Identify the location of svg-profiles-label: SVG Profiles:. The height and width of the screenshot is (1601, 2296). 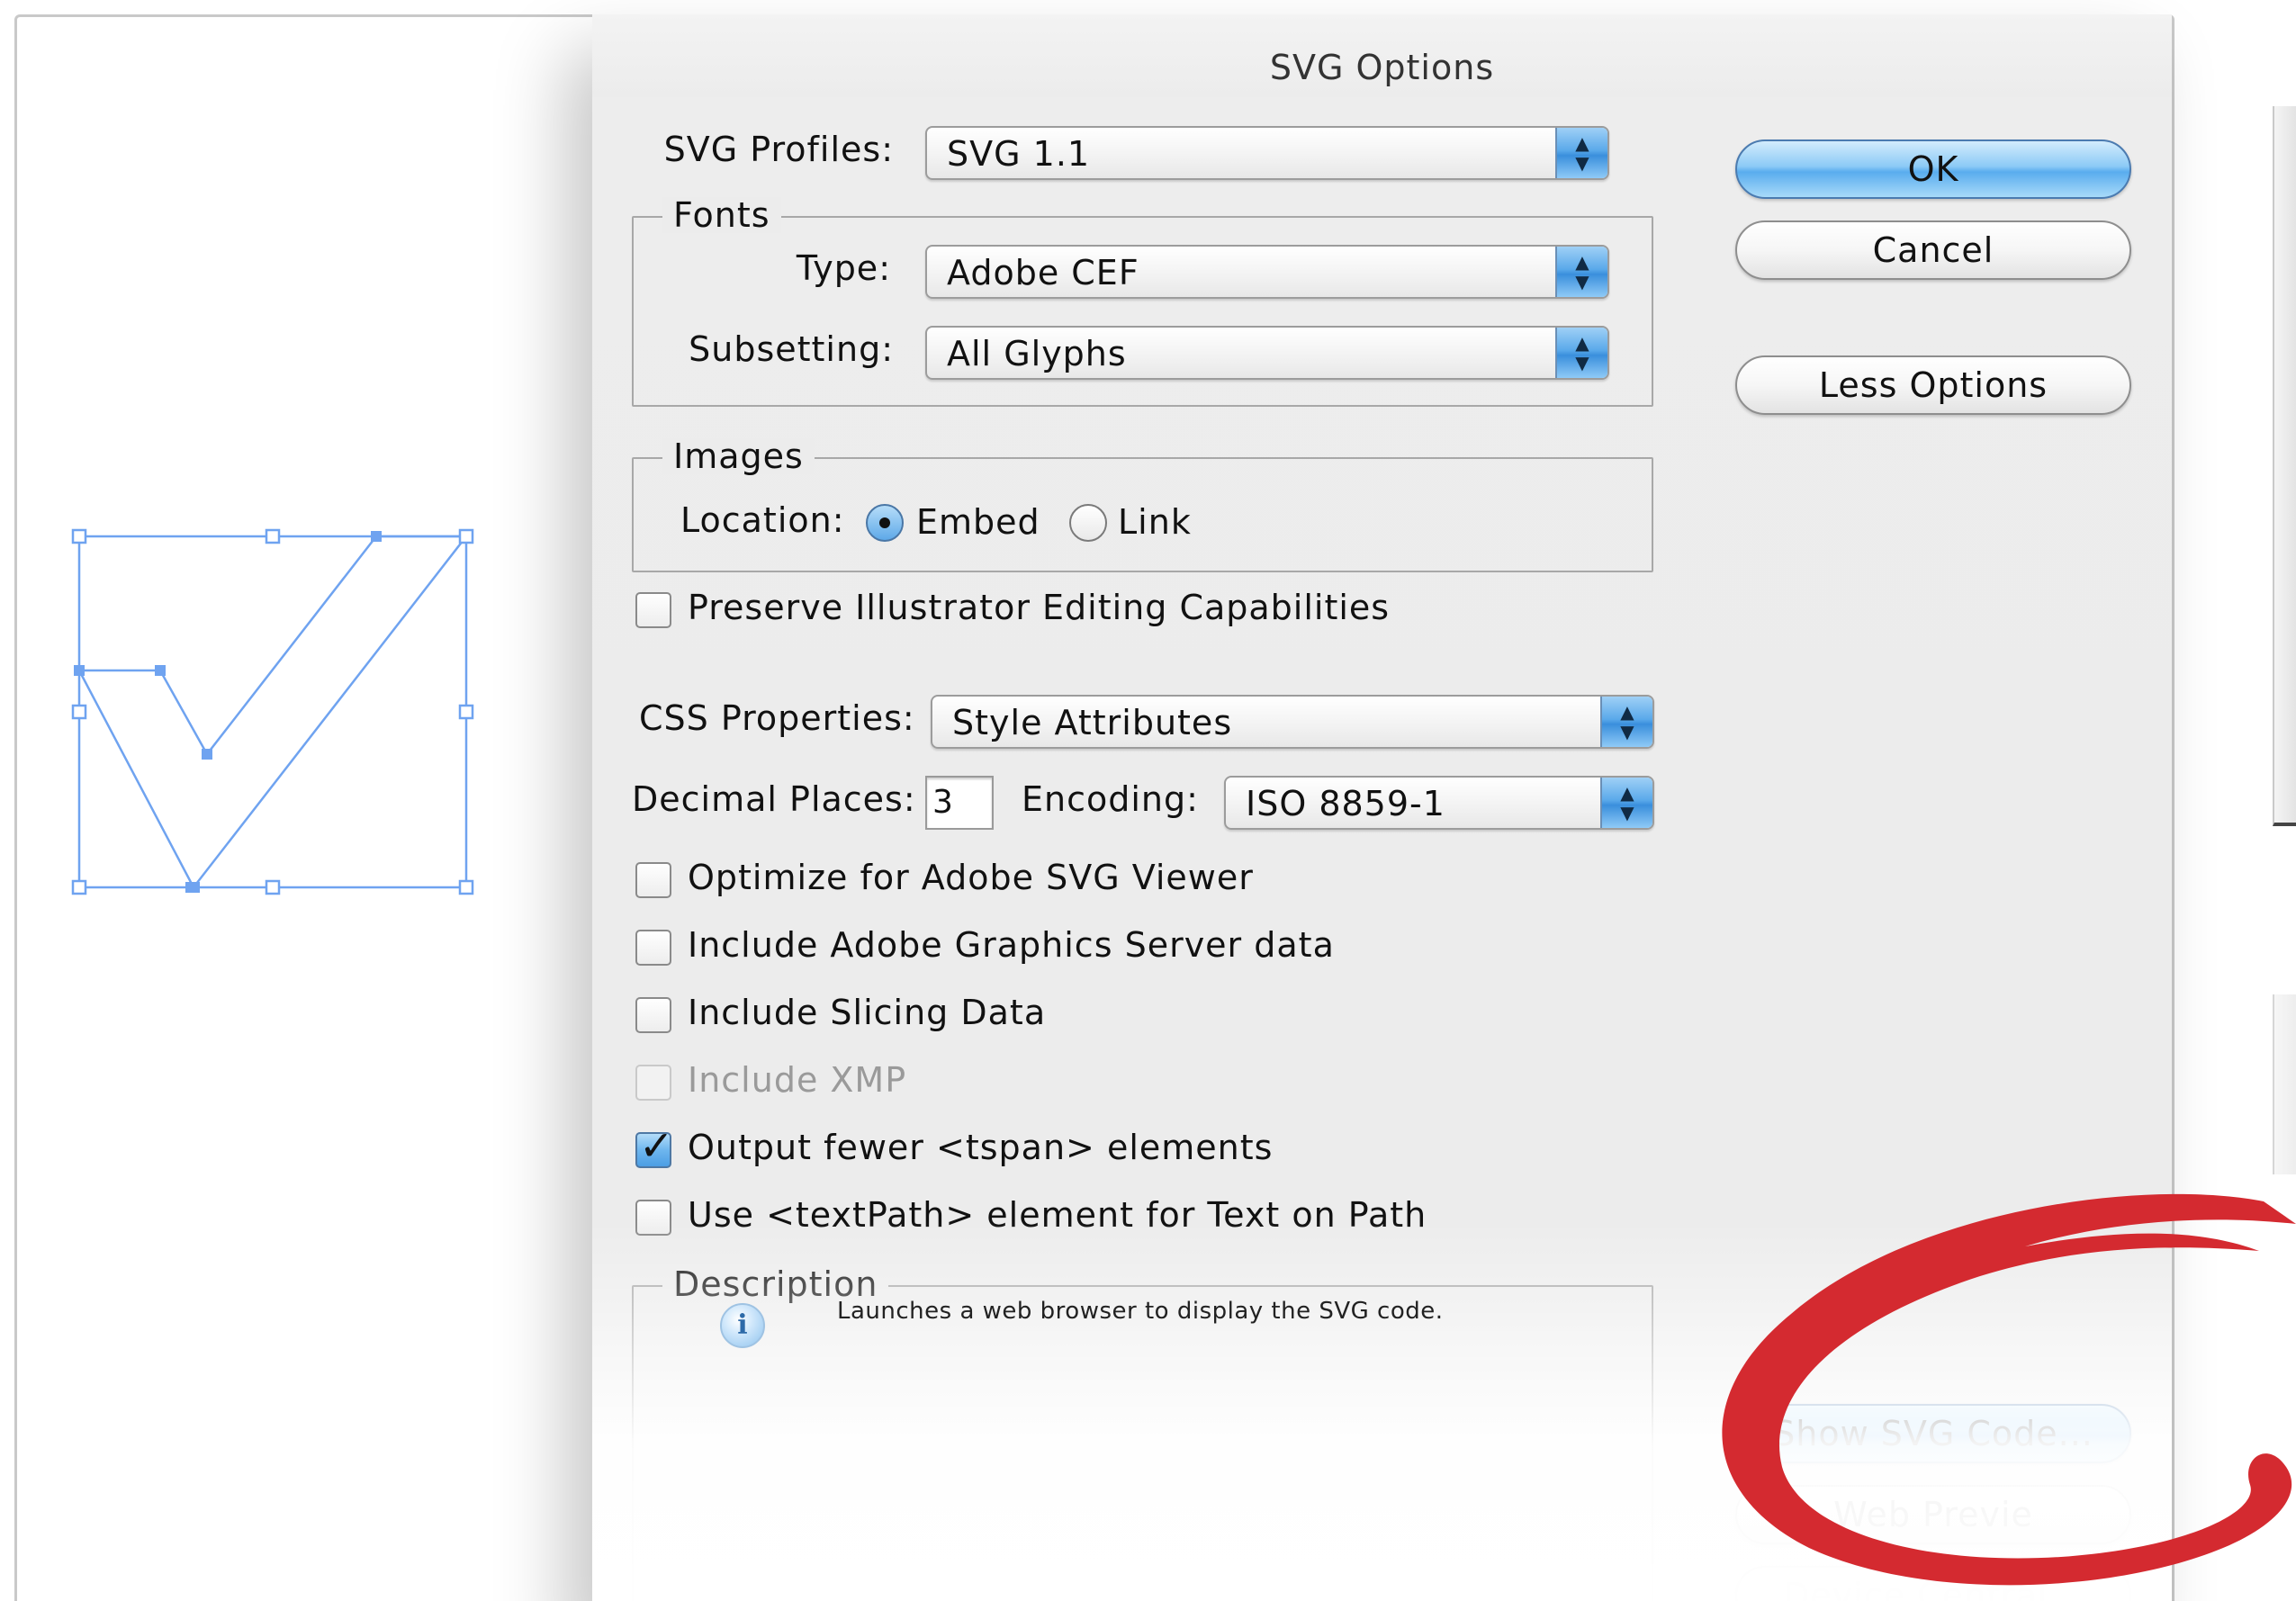
(778, 149).